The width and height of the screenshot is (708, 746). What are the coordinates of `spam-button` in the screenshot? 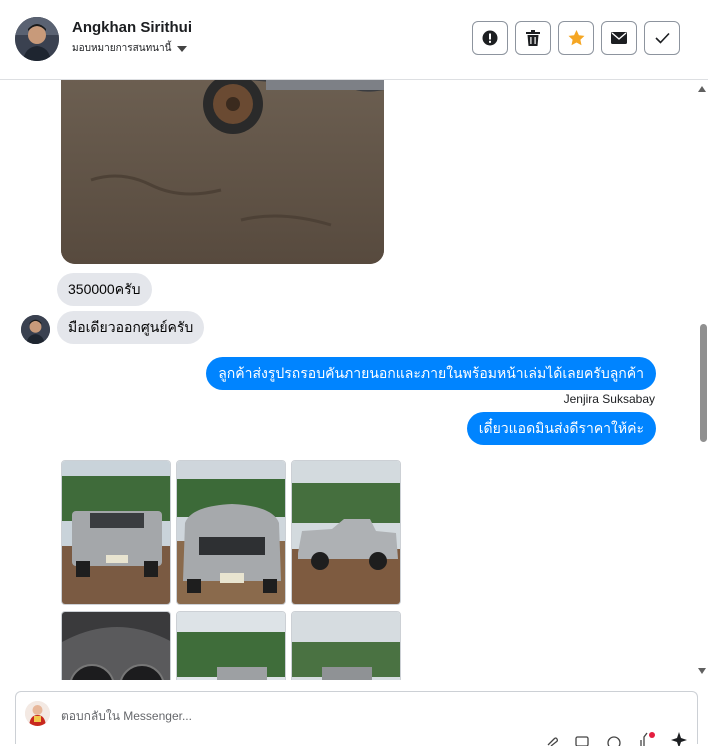 It's located at (490, 38).